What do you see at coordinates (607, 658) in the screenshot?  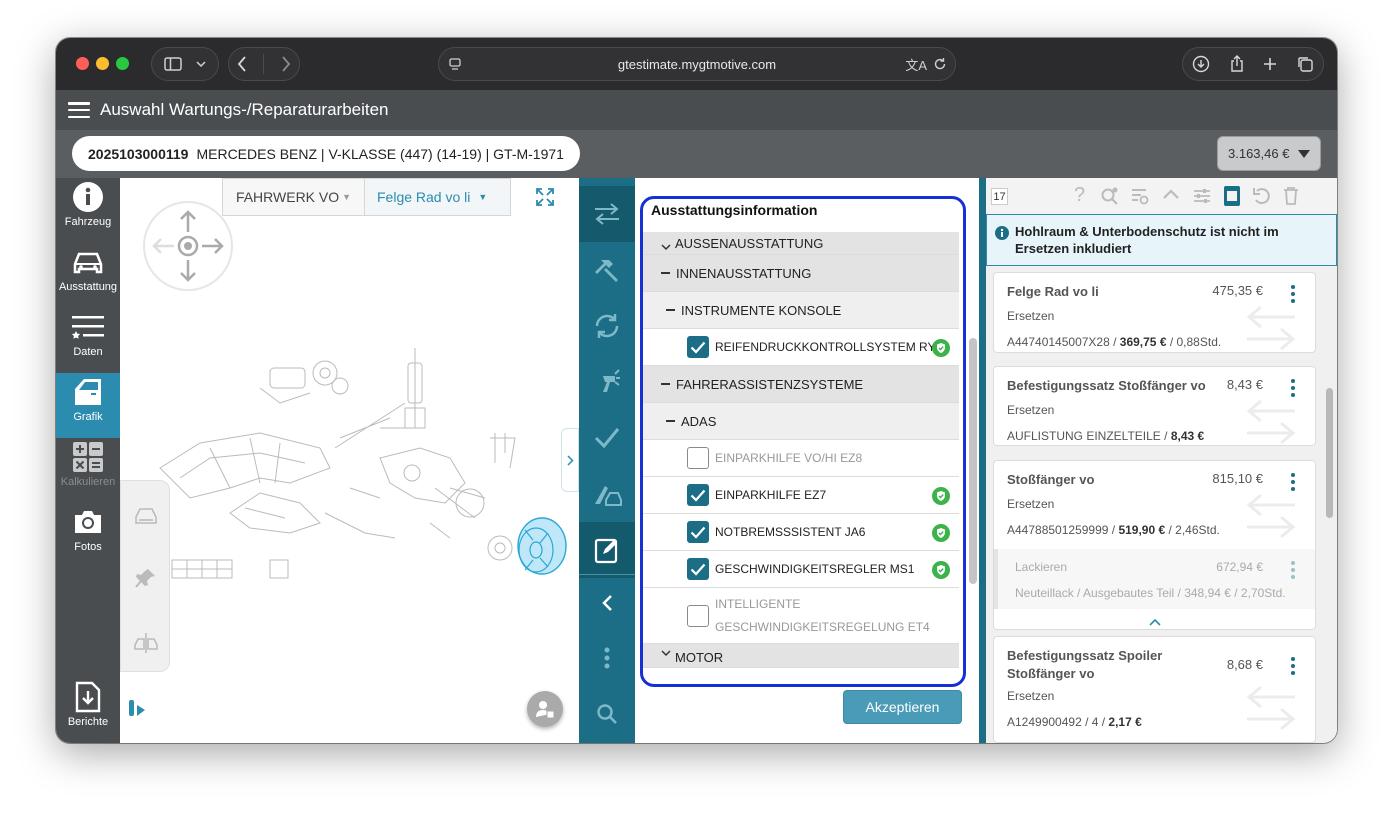 I see `more-tools` at bounding box center [607, 658].